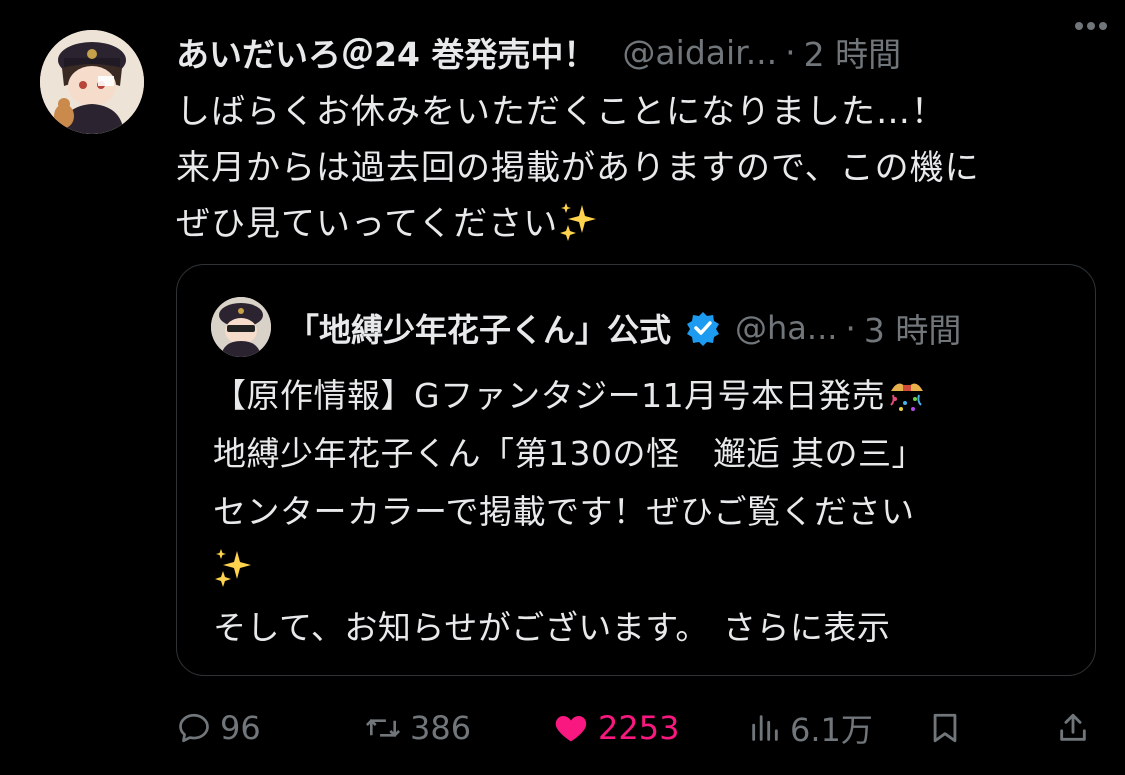  I want to click on bookmark-icon, so click(945, 728).